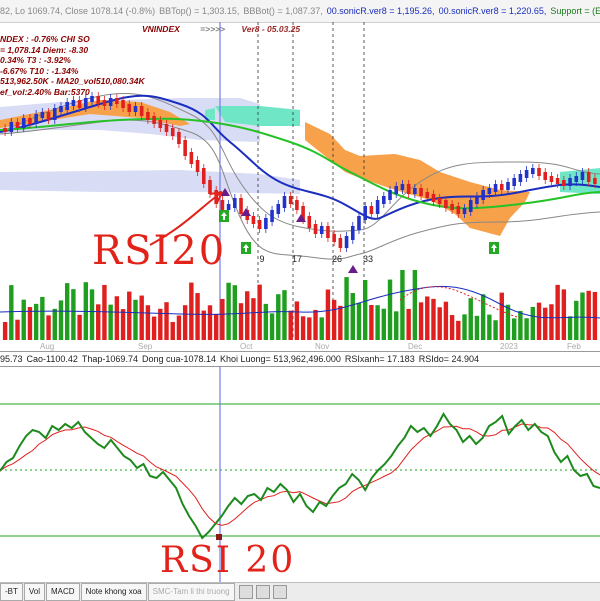 The image size is (600, 601). I want to click on tab-4: SMC-Tam li thi truong, so click(191, 592).